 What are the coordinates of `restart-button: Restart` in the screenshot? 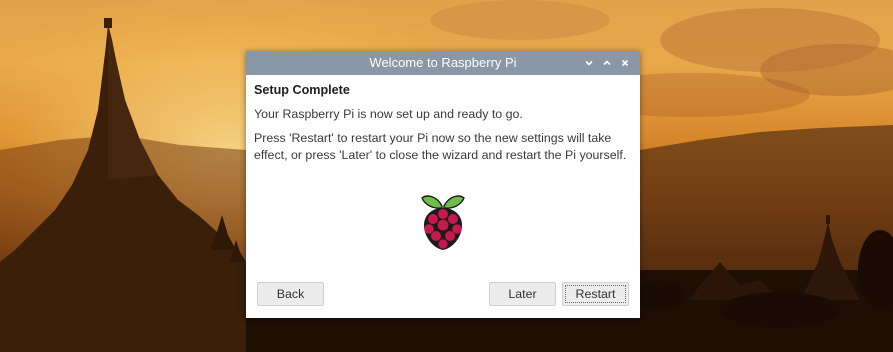 It's located at (595, 294).